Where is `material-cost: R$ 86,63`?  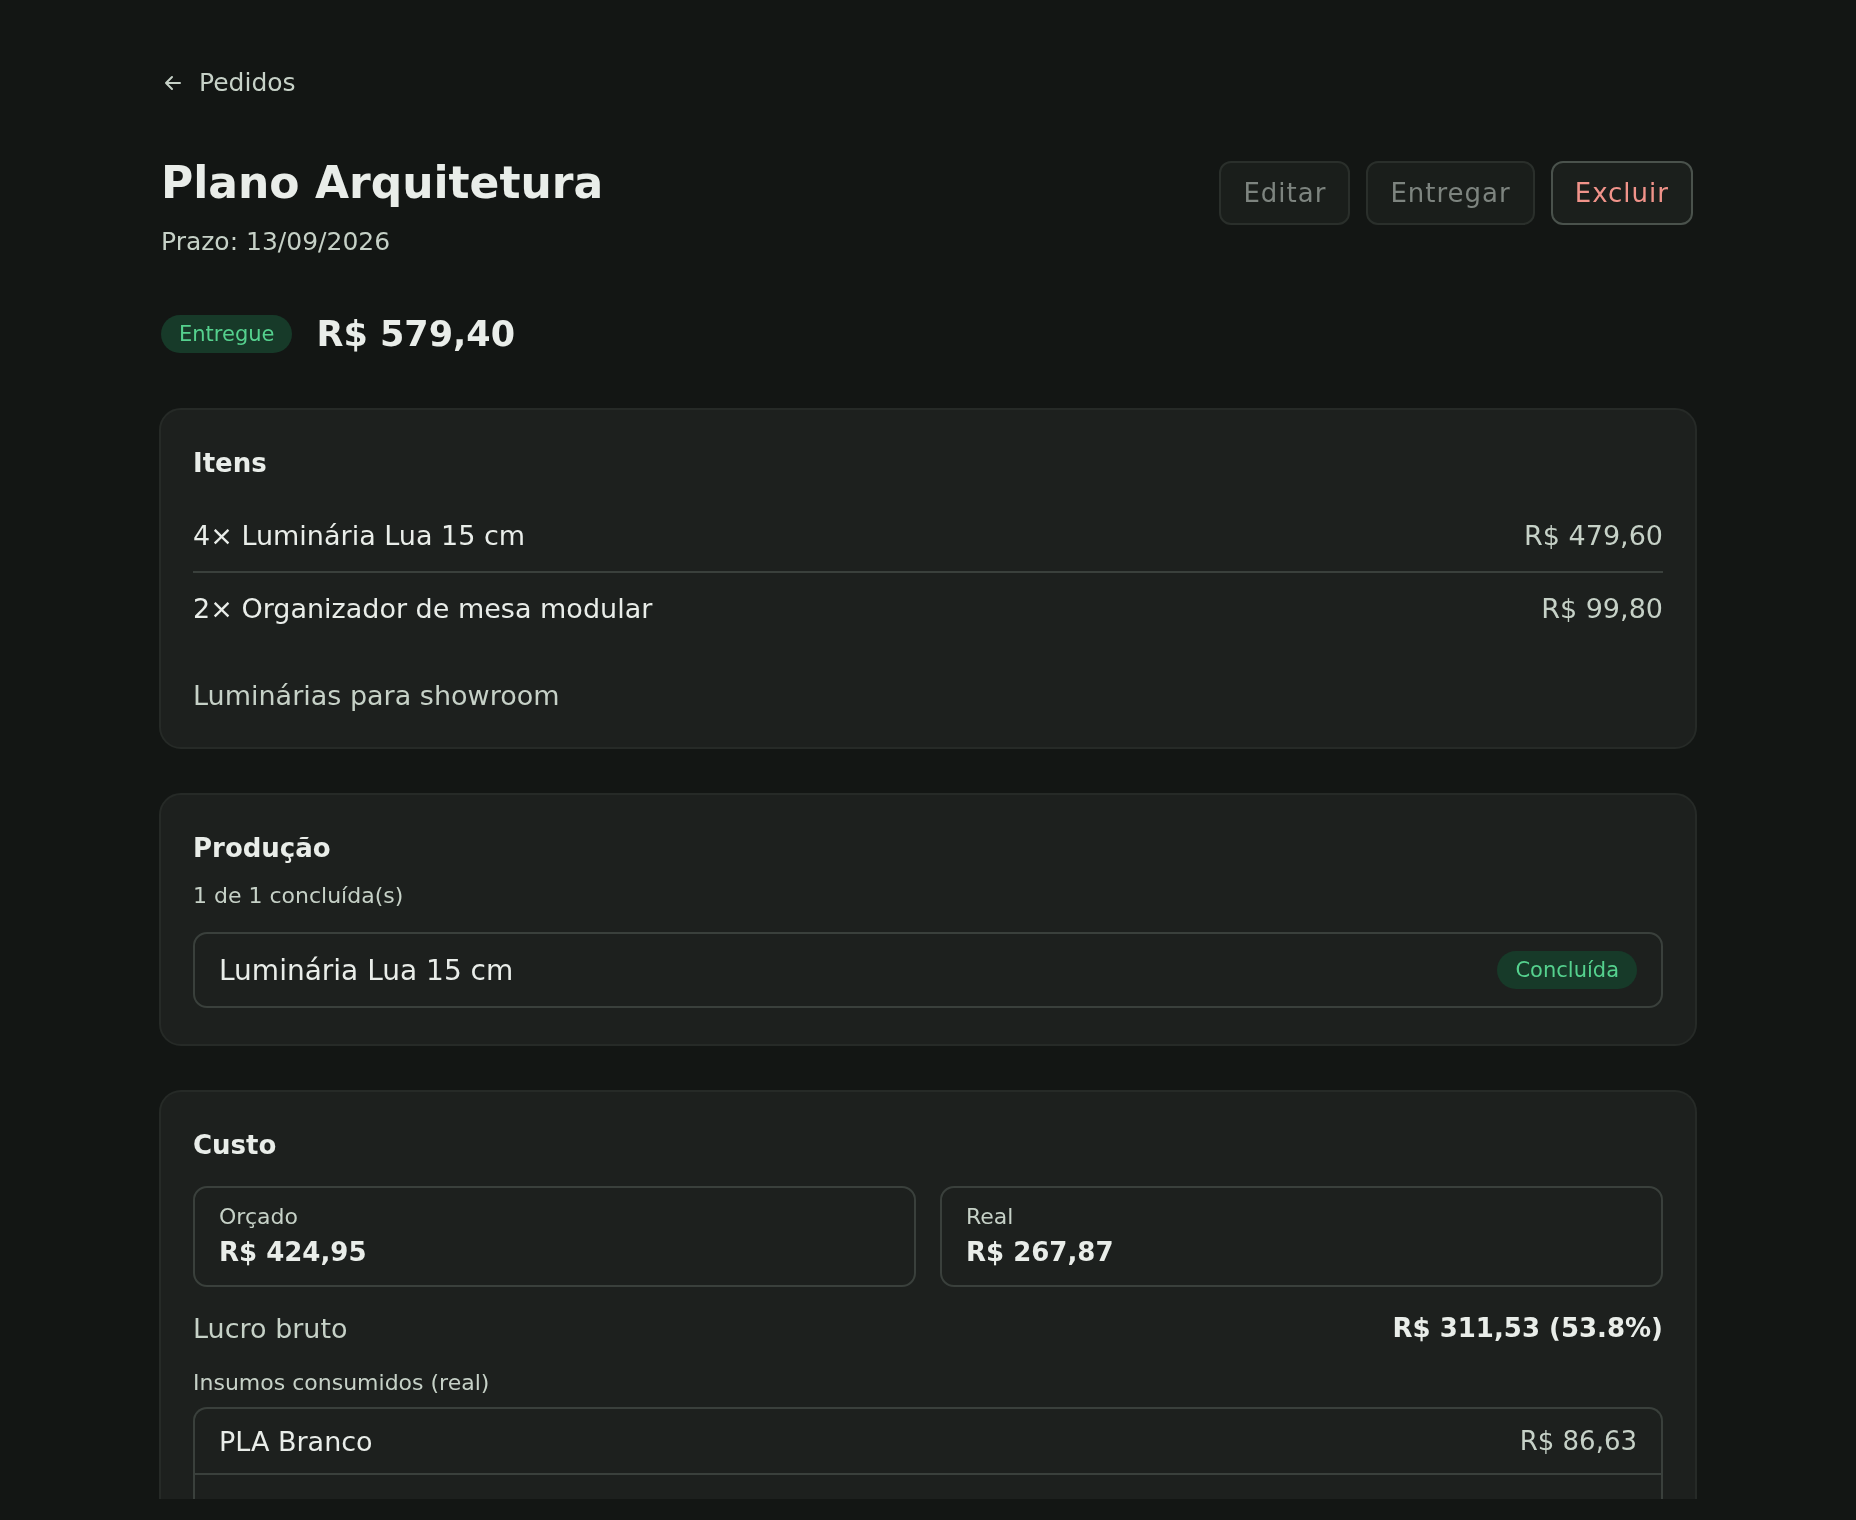
material-cost: R$ 86,63 is located at coordinates (1578, 1441).